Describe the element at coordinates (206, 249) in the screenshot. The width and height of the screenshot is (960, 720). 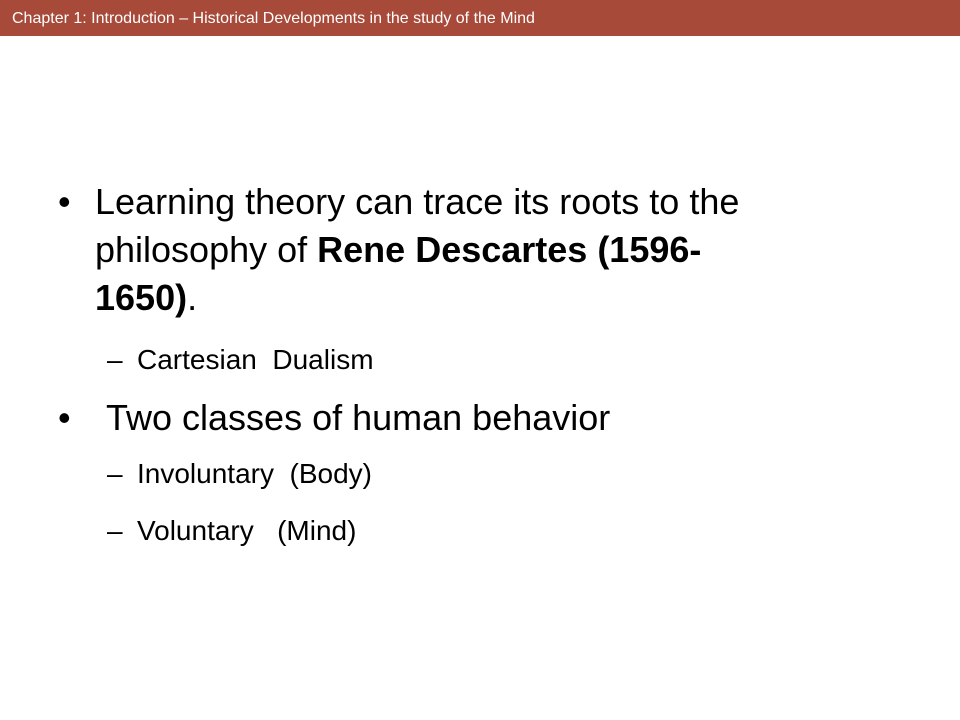
I see `bullet-line-2-text: philosophy of` at that location.